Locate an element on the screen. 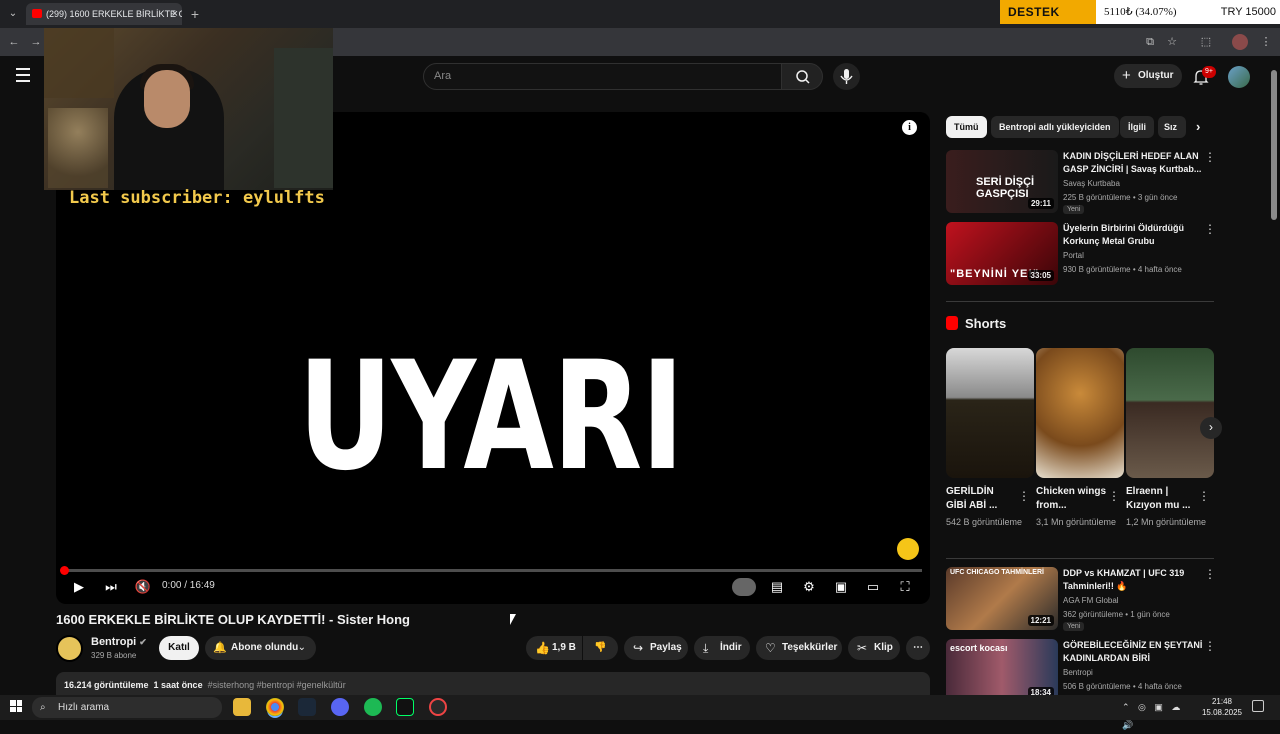 This screenshot has width=1280, height=734. recommendation-channel: Portal is located at coordinates (1073, 255).